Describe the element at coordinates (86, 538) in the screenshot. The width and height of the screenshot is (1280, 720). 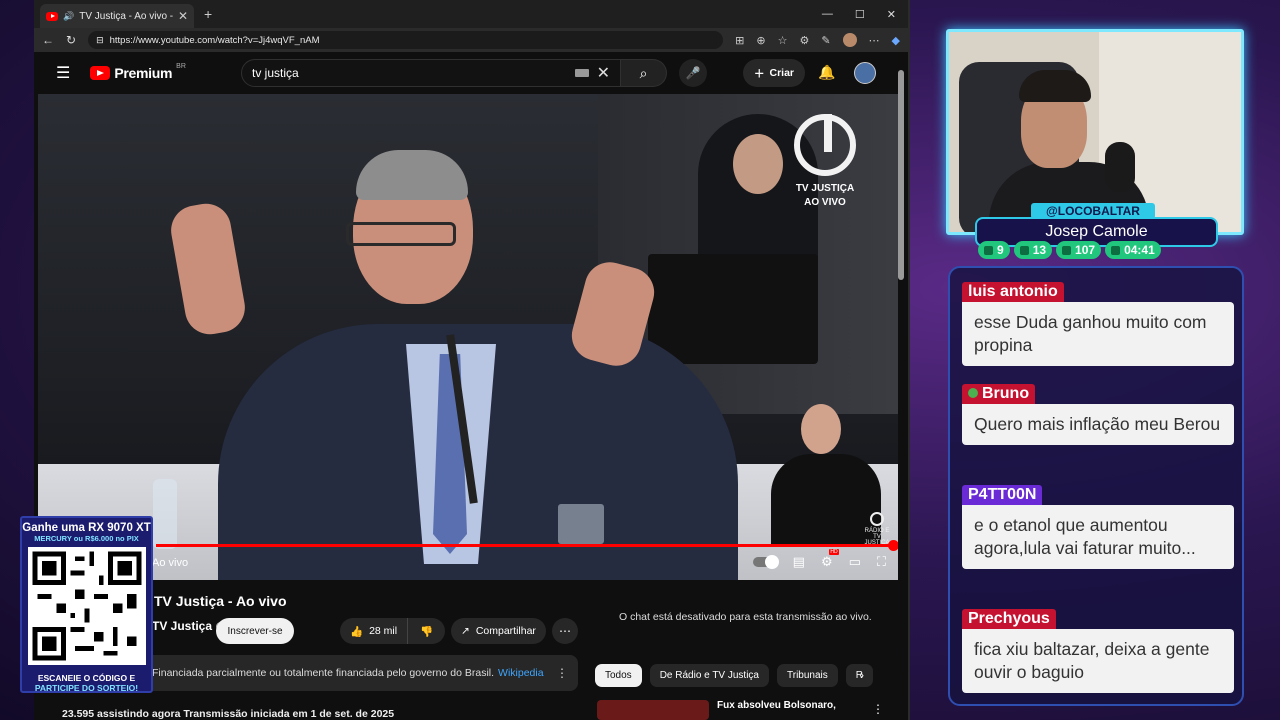
I see `sponsor-subline: MERCURY ou R$6.000 no PIX` at that location.